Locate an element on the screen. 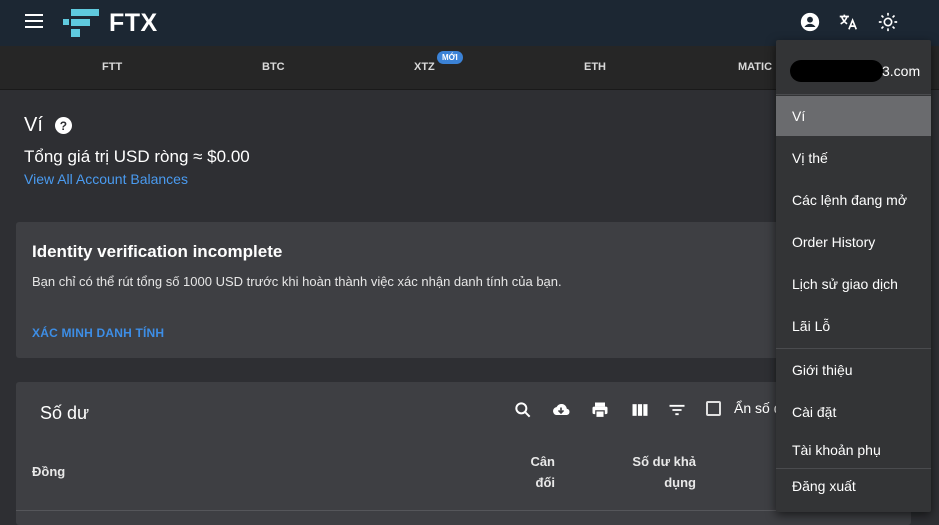 Image resolution: width=939 pixels, height=525 pixels. redacted-email-mask is located at coordinates (836, 71).